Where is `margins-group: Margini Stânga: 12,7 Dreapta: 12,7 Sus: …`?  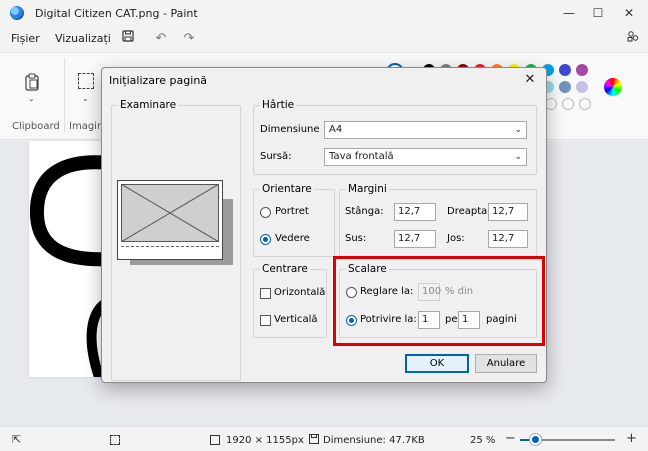 margins-group: Margini Stânga: 12,7 Dreapta: 12,7 Sus: … is located at coordinates (438, 220).